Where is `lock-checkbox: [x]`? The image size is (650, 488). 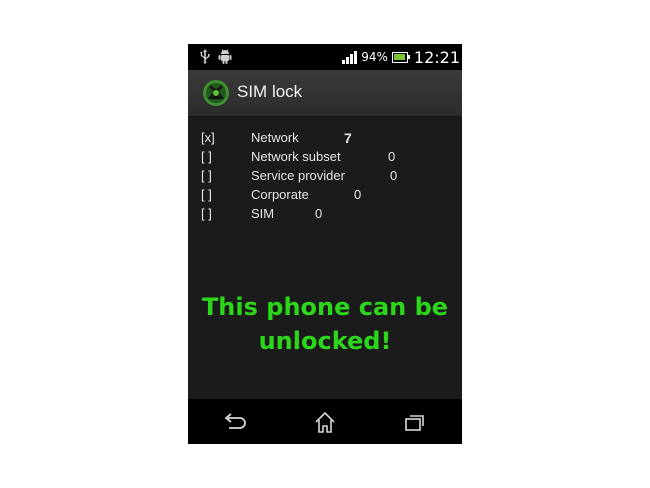 lock-checkbox: [x] is located at coordinates (208, 137).